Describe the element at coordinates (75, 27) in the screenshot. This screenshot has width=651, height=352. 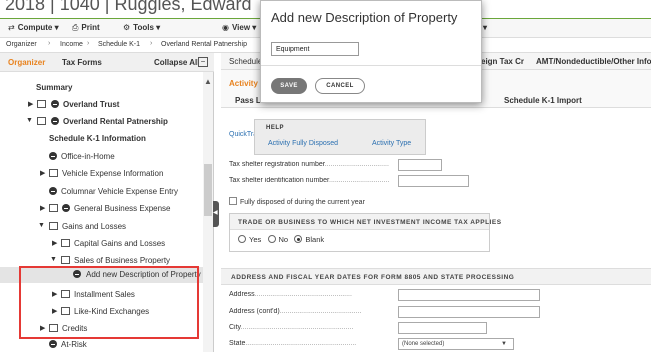
I see `printer-icon: ⎙` at that location.